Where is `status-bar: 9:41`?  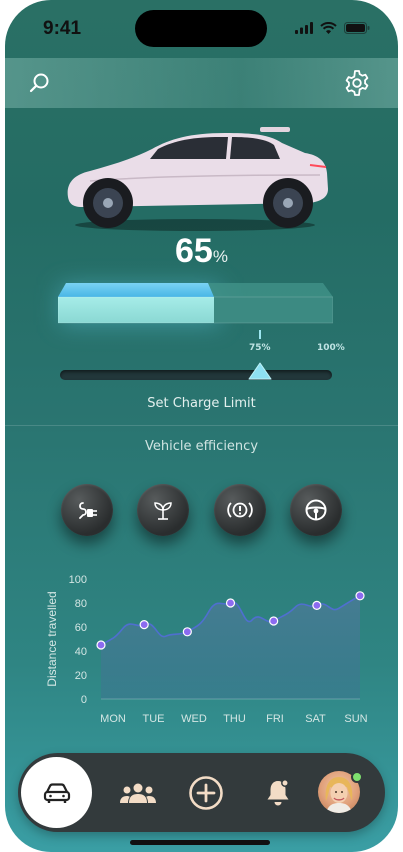
status-bar: 9:41 is located at coordinates (201, 29).